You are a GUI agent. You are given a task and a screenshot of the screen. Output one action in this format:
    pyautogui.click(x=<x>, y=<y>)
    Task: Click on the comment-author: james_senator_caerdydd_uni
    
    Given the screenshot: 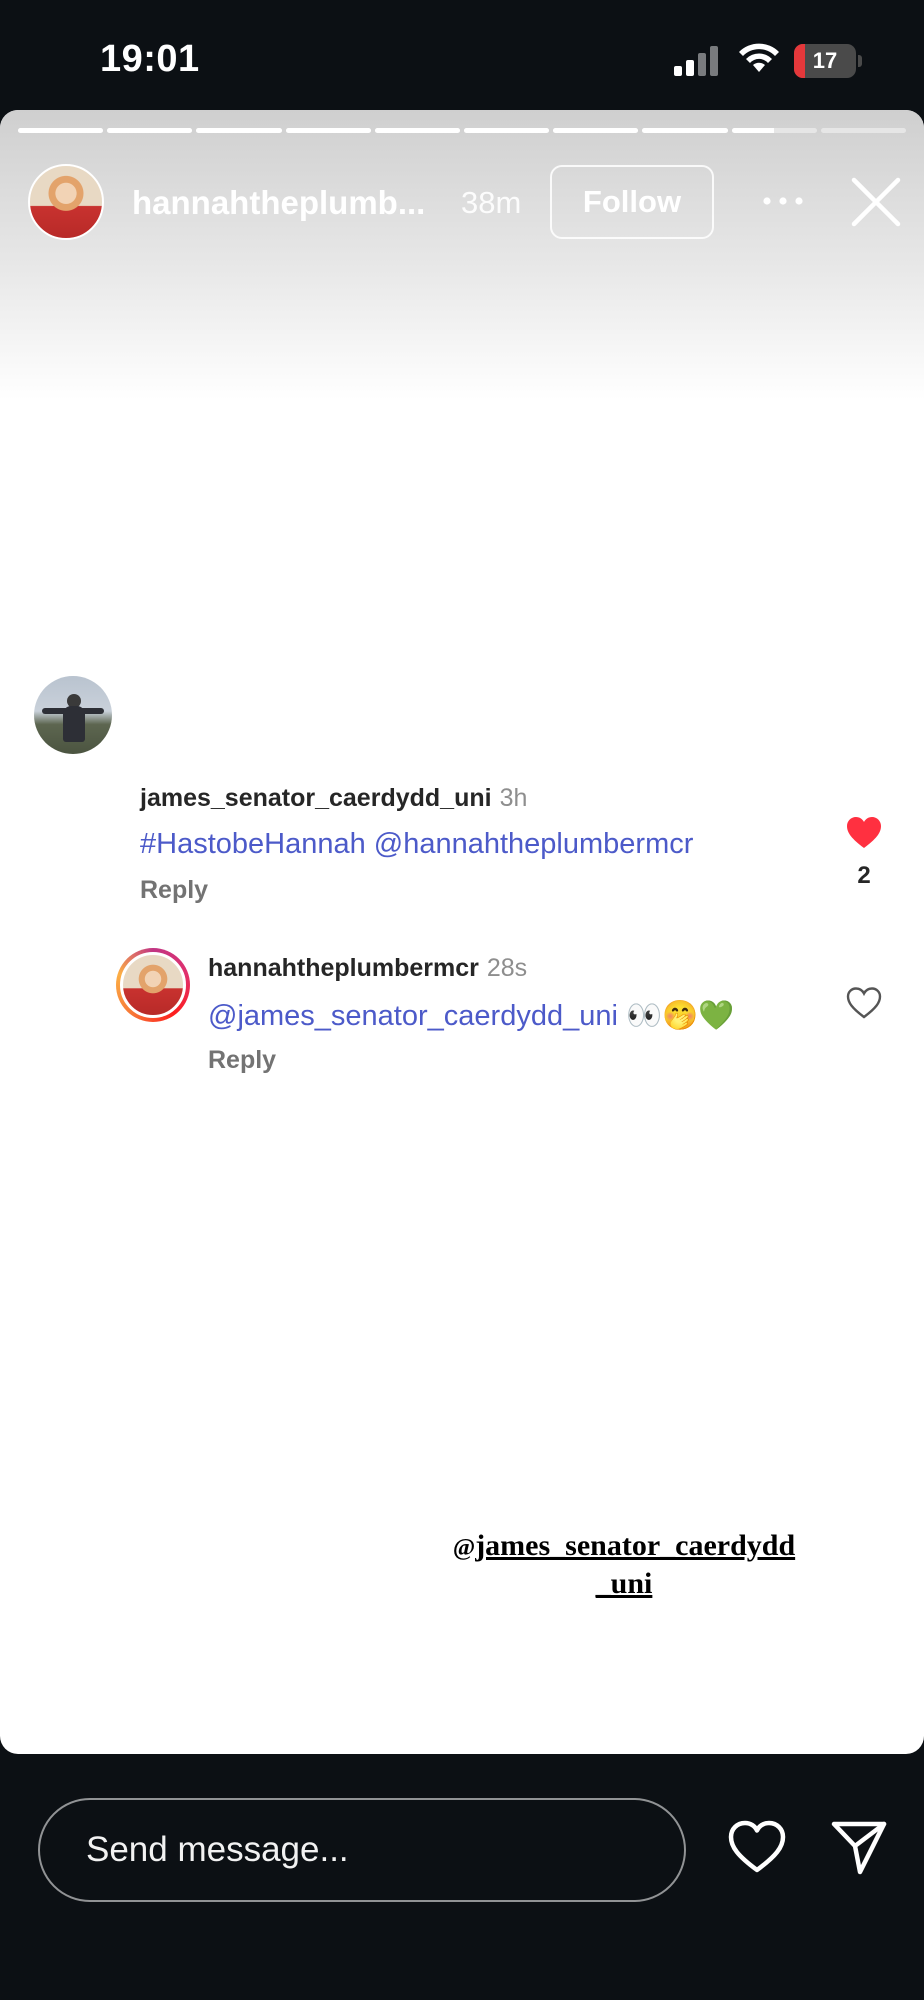 What is the action you would take?
    pyautogui.click(x=316, y=798)
    